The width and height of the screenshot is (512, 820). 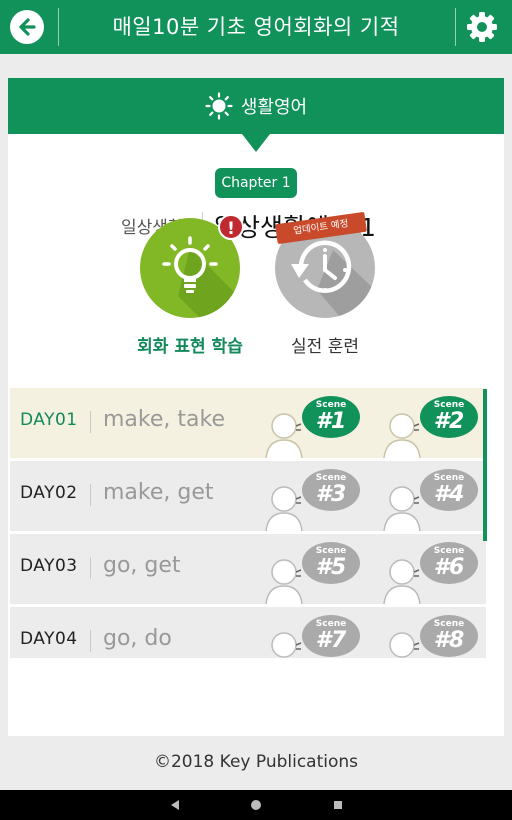 I want to click on scene-number: #3, so click(x=331, y=494).